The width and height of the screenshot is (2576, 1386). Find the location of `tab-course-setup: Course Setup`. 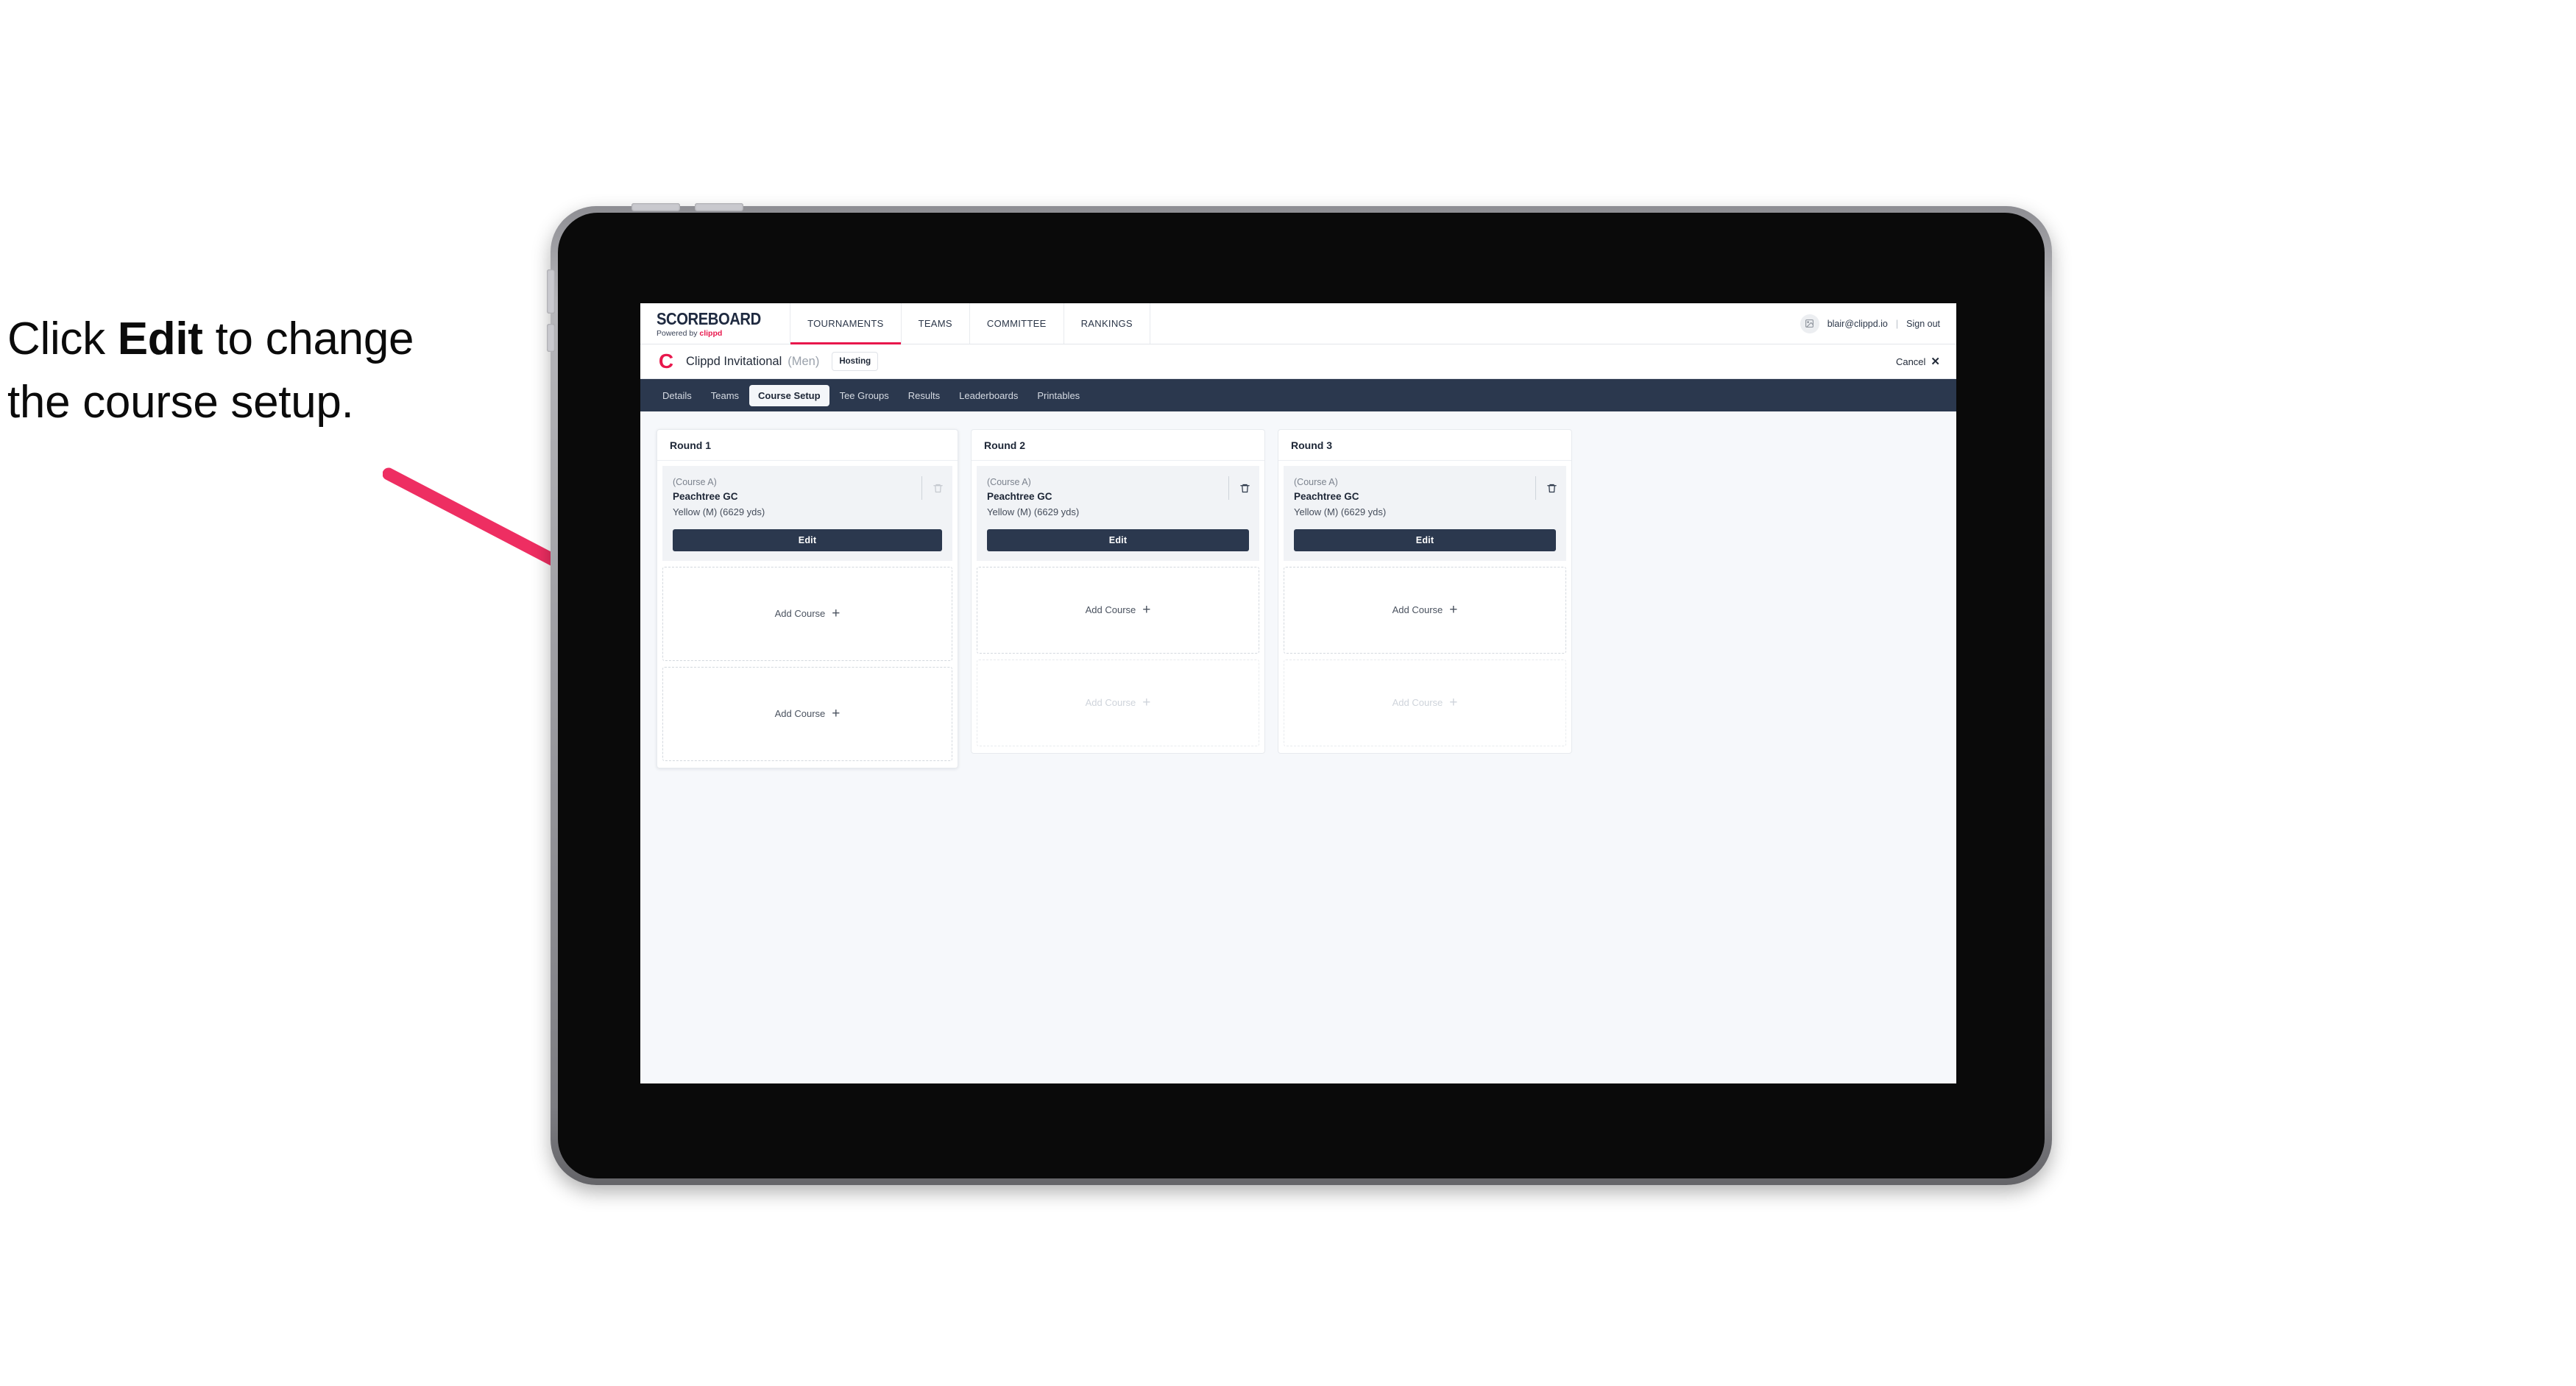

tab-course-setup: Course Setup is located at coordinates (789, 395).